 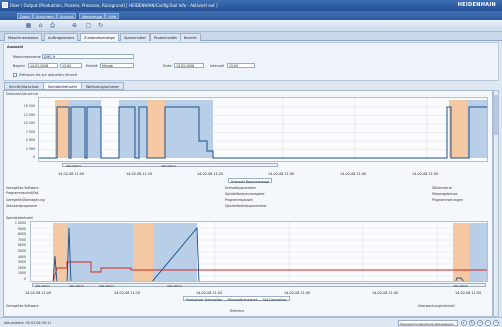 What do you see at coordinates (21, 251) in the screenshot?
I see `bottom-y-tick: 5000` at bounding box center [21, 251].